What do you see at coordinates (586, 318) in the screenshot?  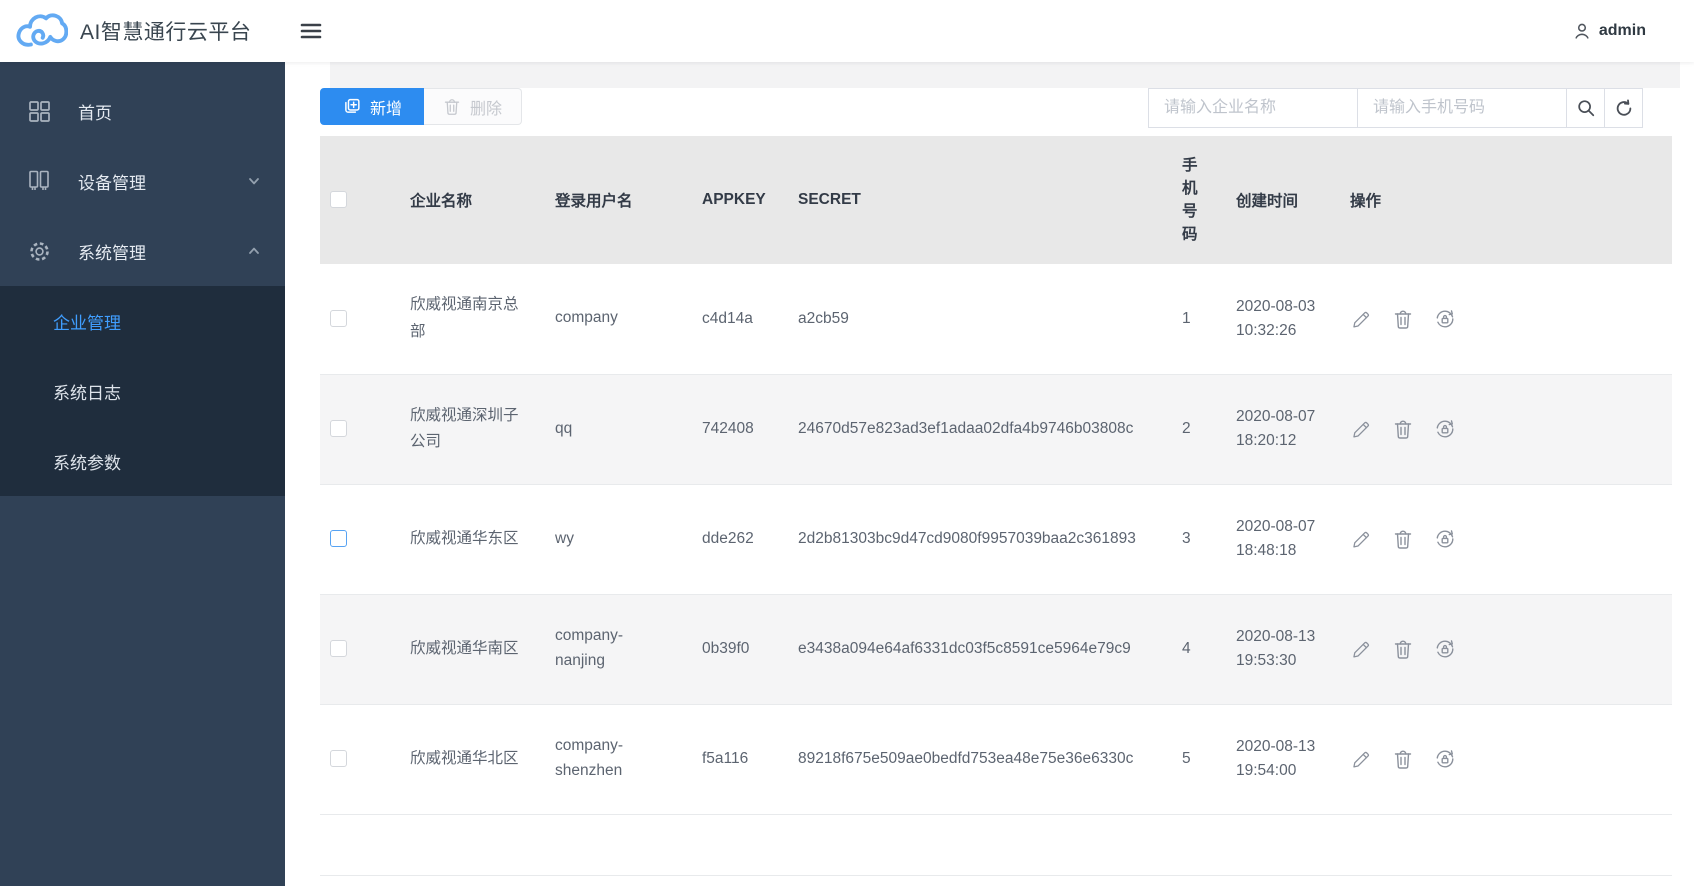 I see `username-cell: company` at bounding box center [586, 318].